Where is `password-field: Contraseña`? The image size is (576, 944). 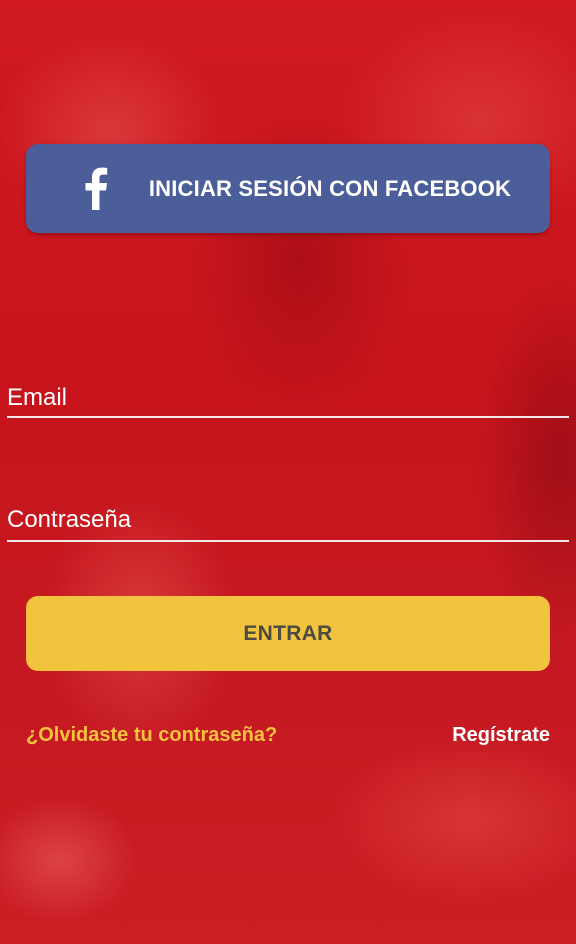
password-field: Contraseña is located at coordinates (288, 524).